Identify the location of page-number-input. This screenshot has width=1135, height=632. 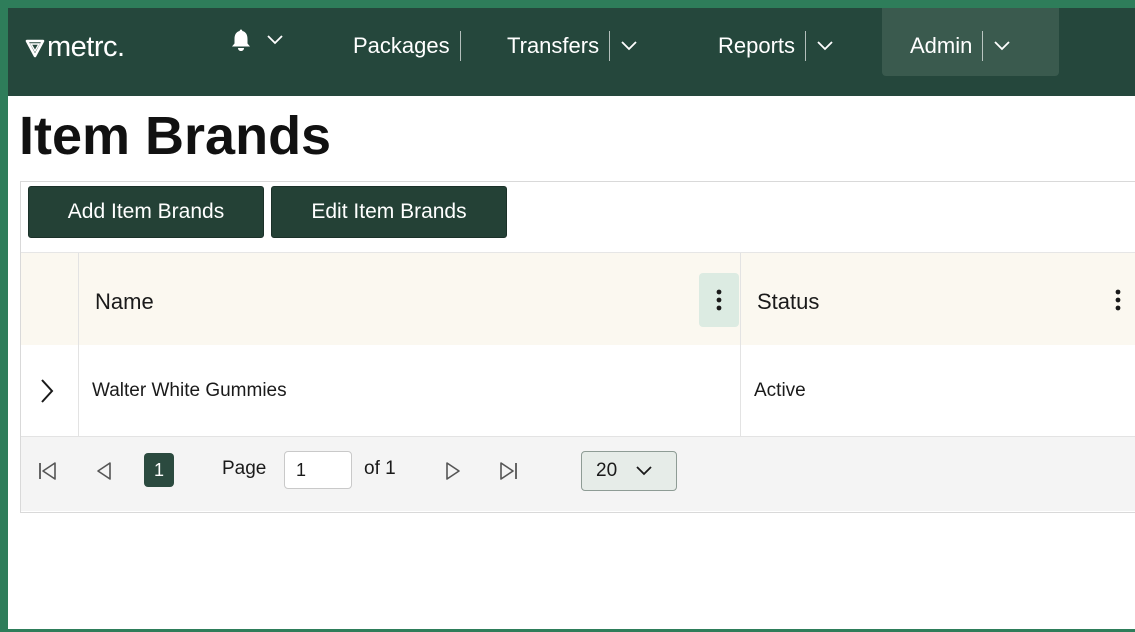
(318, 470).